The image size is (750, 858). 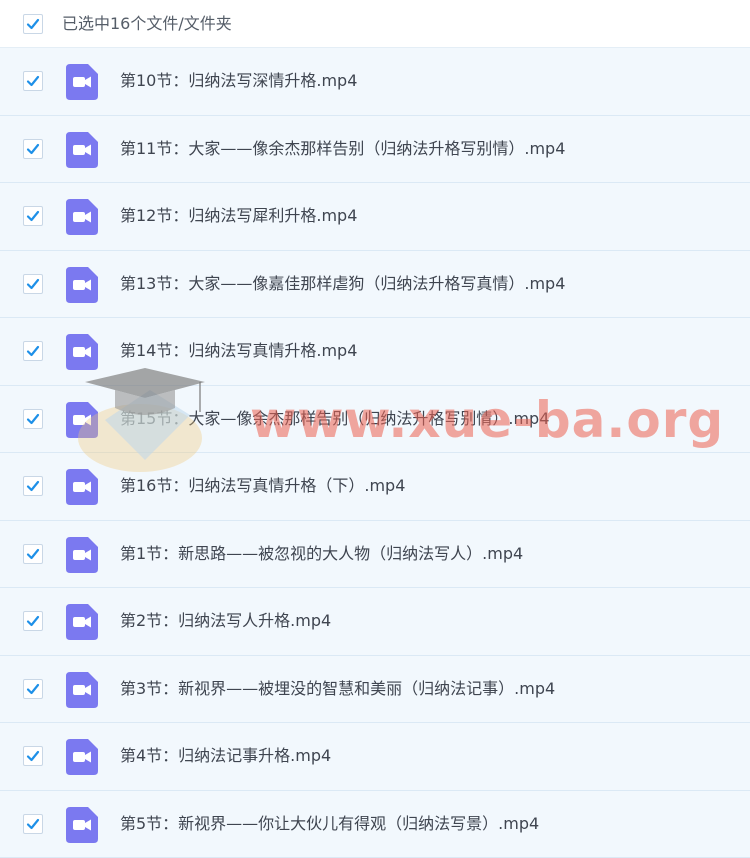 What do you see at coordinates (238, 216) in the screenshot?
I see `file-name: 第12节：归纳法写犀利升格.mp4` at bounding box center [238, 216].